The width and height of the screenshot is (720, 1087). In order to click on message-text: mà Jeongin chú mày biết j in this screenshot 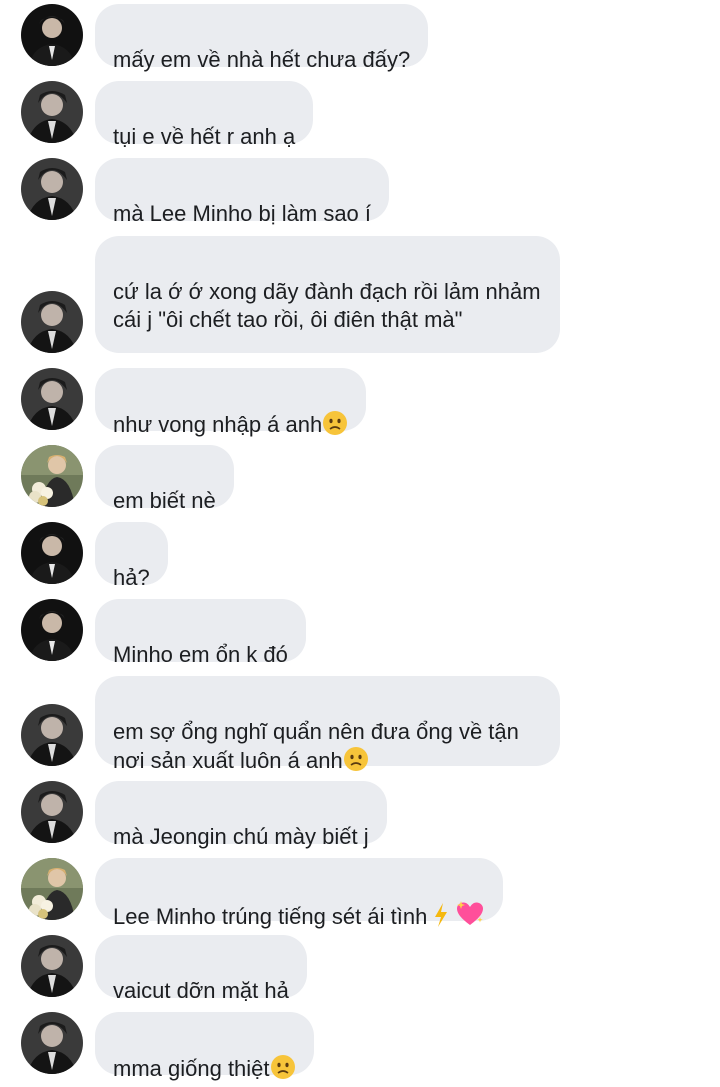, I will do `click(241, 836)`.